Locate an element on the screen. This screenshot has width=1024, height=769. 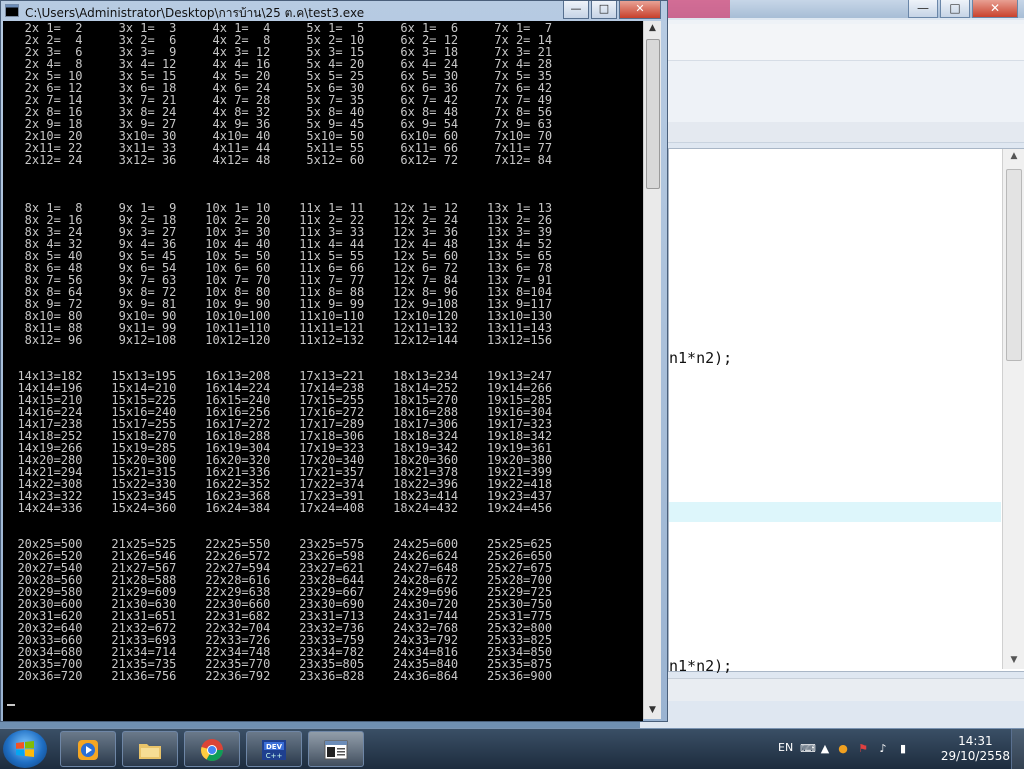
editor-minimize-button: — is located at coordinates (923, 9).